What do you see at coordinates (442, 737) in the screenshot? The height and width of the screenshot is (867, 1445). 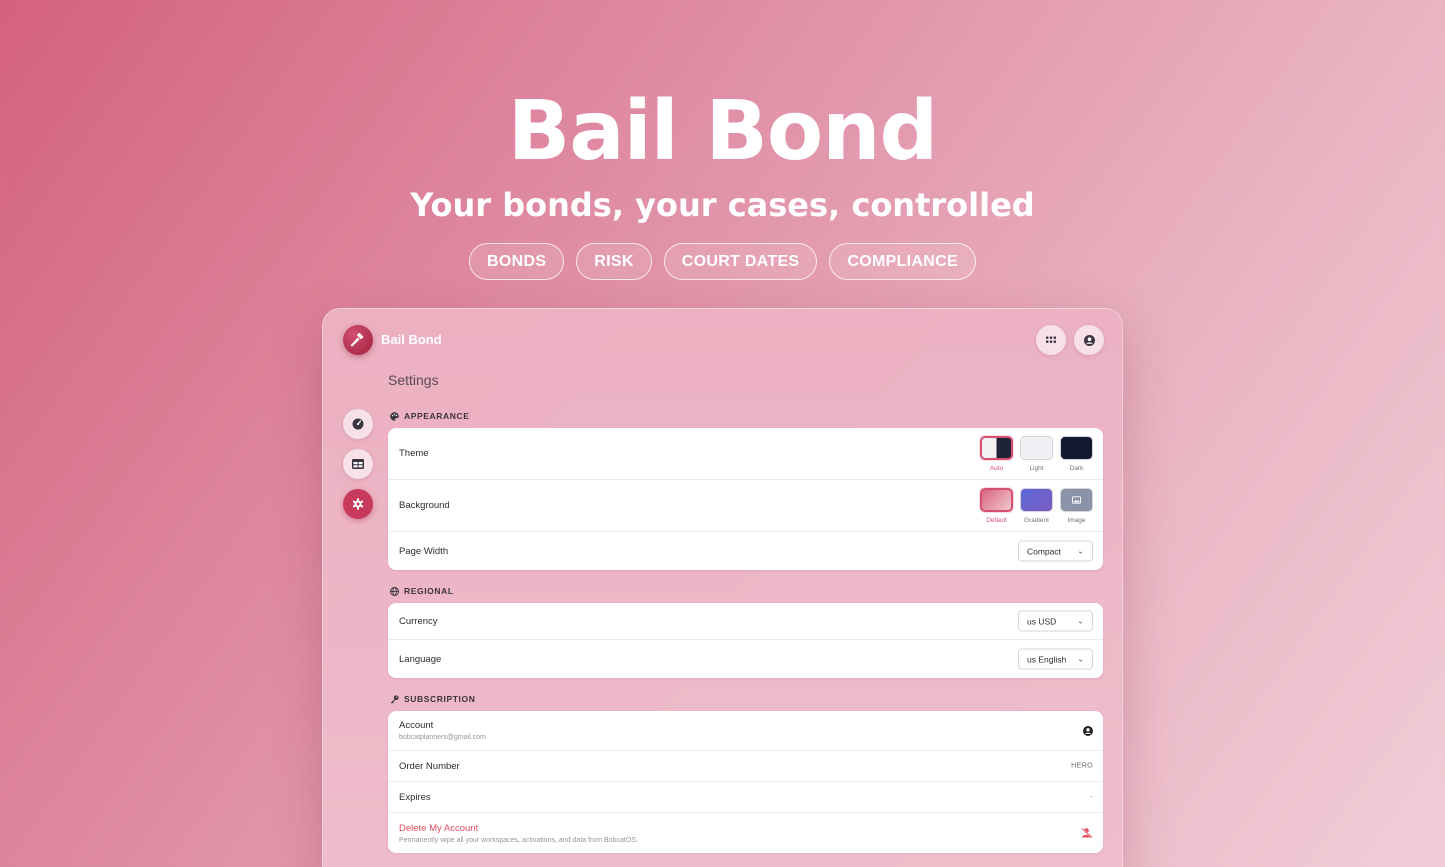 I see `account-email: bobcatplanners@gmail.com` at bounding box center [442, 737].